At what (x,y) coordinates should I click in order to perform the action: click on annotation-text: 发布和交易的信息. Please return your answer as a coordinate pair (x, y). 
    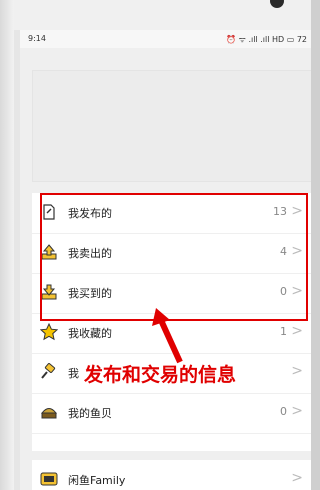
    Looking at the image, I should click on (160, 375).